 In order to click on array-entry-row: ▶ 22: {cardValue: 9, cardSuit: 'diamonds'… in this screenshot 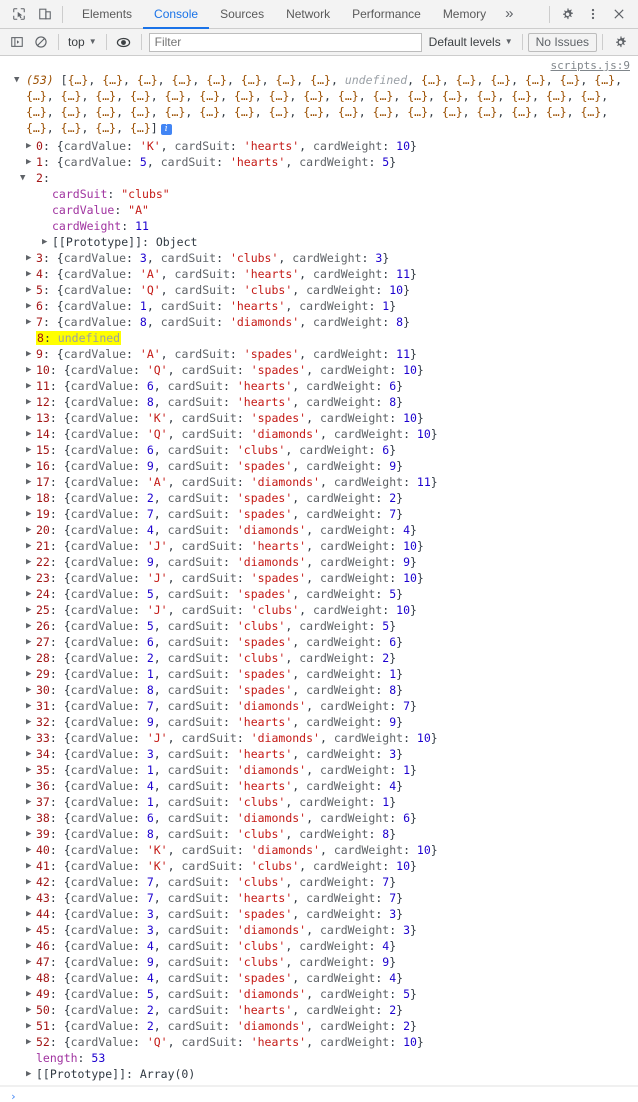, I will do `click(319, 562)`.